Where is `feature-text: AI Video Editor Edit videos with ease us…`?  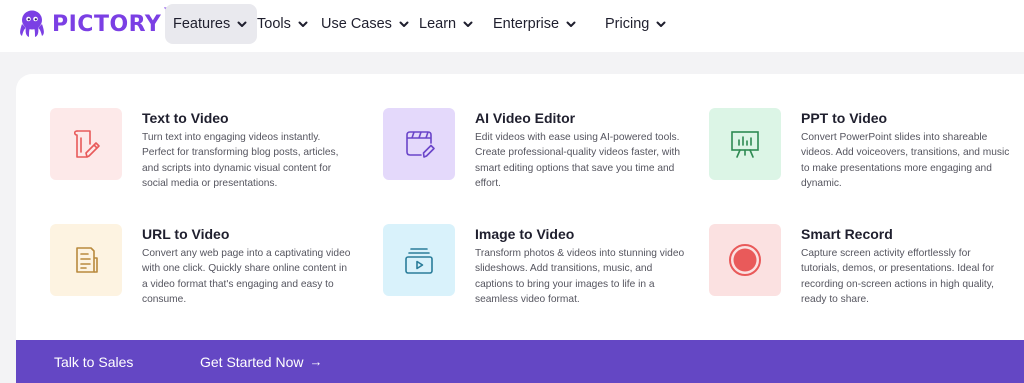 feature-text: AI Video Editor Edit videos with ease us… is located at coordinates (580, 150).